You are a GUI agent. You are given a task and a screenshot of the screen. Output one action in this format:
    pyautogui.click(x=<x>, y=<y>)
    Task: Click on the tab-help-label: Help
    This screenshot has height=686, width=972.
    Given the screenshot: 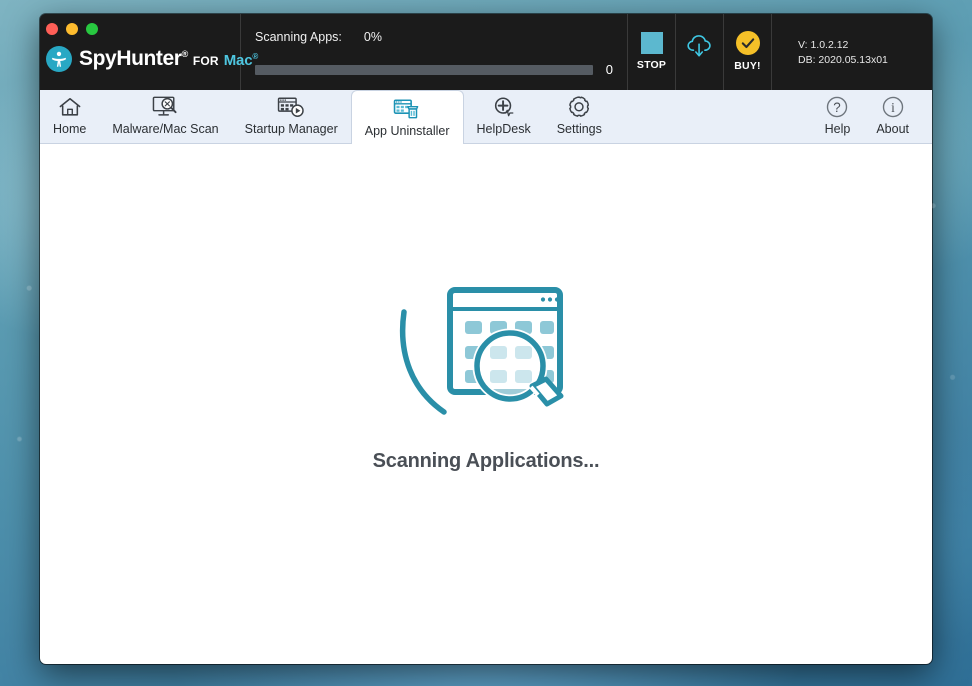 What is the action you would take?
    pyautogui.click(x=837, y=129)
    